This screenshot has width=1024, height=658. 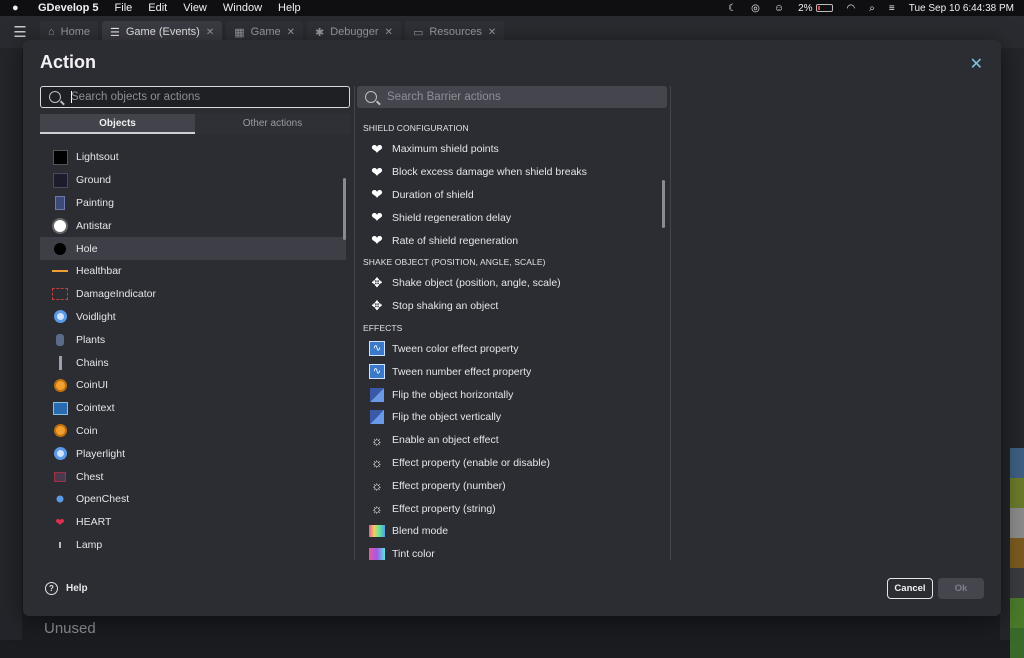 What do you see at coordinates (193, 294) in the screenshot?
I see `object-item-damageindicator: DamageIndicator` at bounding box center [193, 294].